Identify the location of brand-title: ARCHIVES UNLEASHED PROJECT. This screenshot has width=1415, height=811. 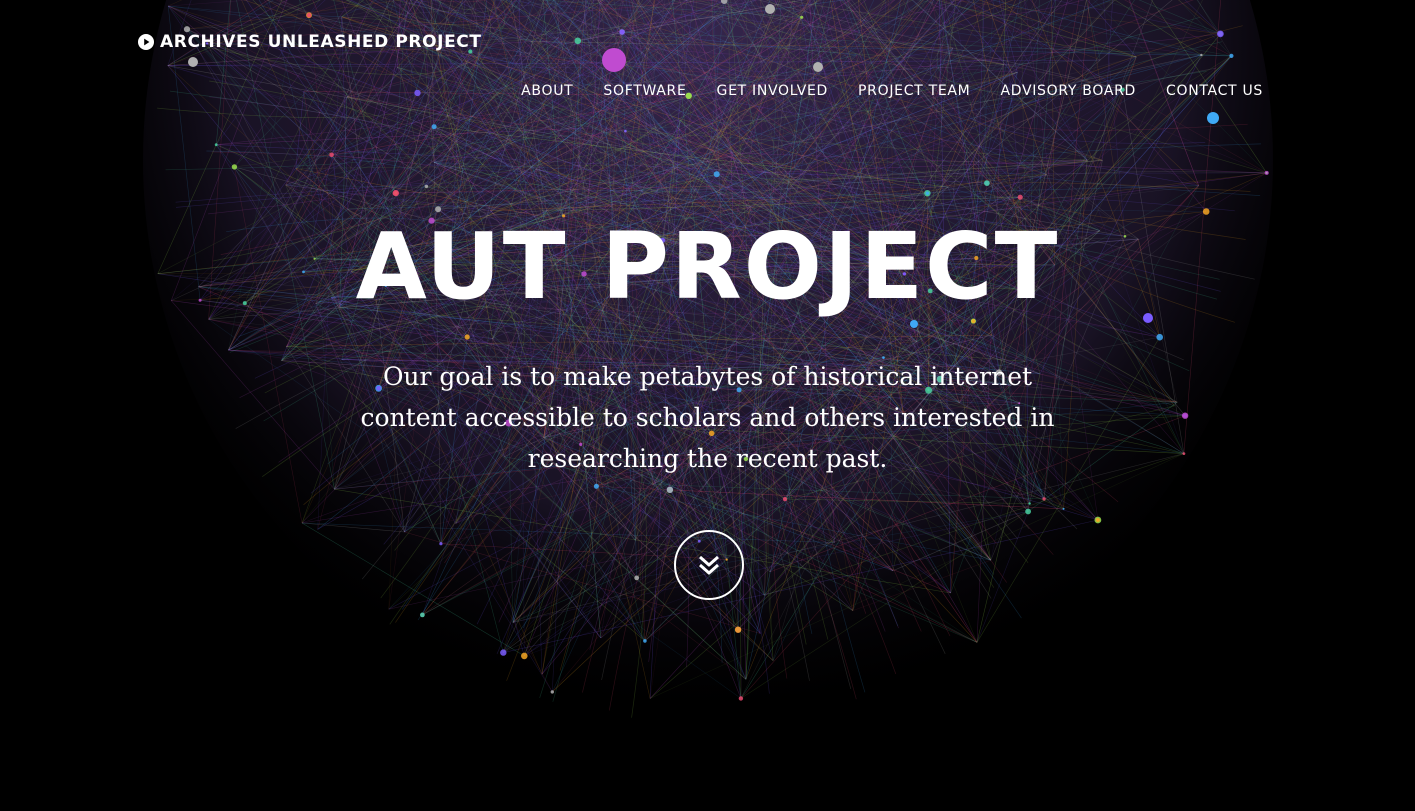
(321, 42).